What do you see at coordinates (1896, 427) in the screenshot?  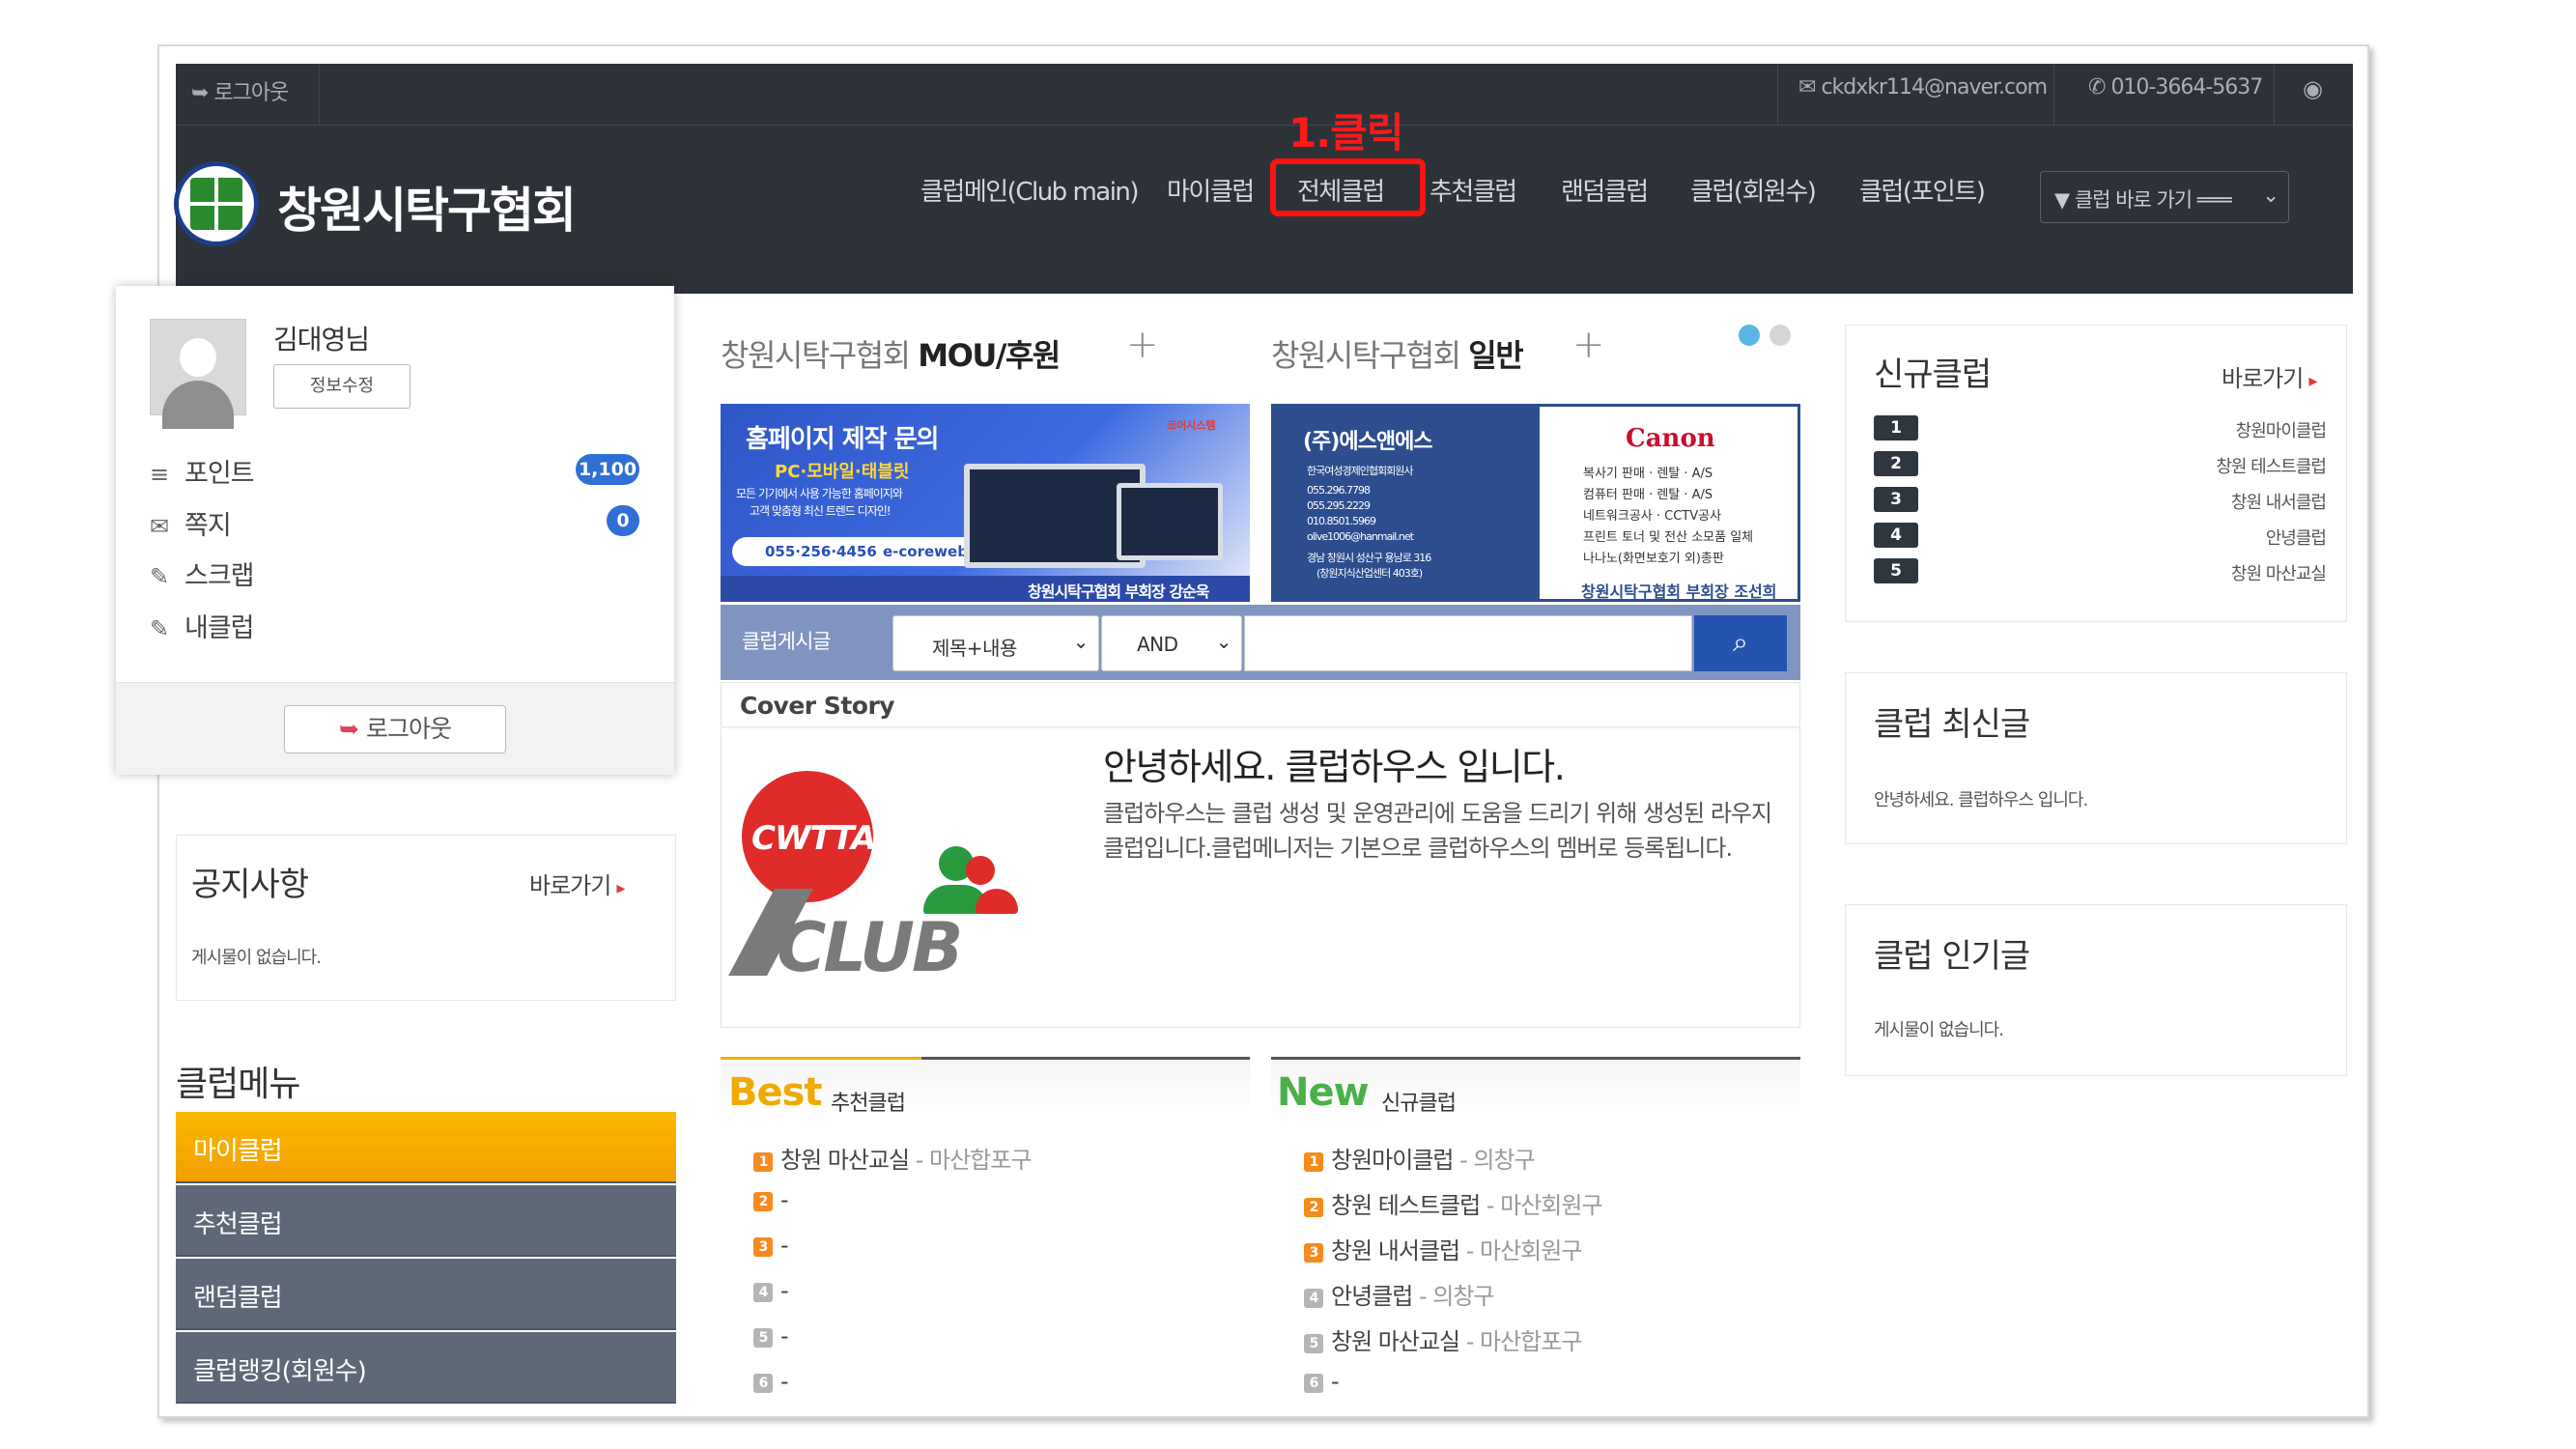 I see `rank-badge: 1` at bounding box center [1896, 427].